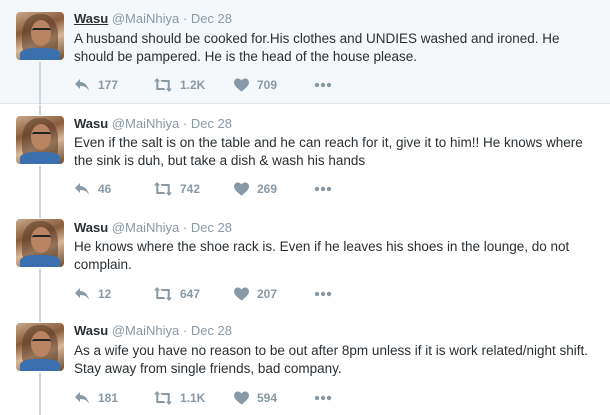  What do you see at coordinates (105, 189) in the screenshot?
I see `reply-count: 46` at bounding box center [105, 189].